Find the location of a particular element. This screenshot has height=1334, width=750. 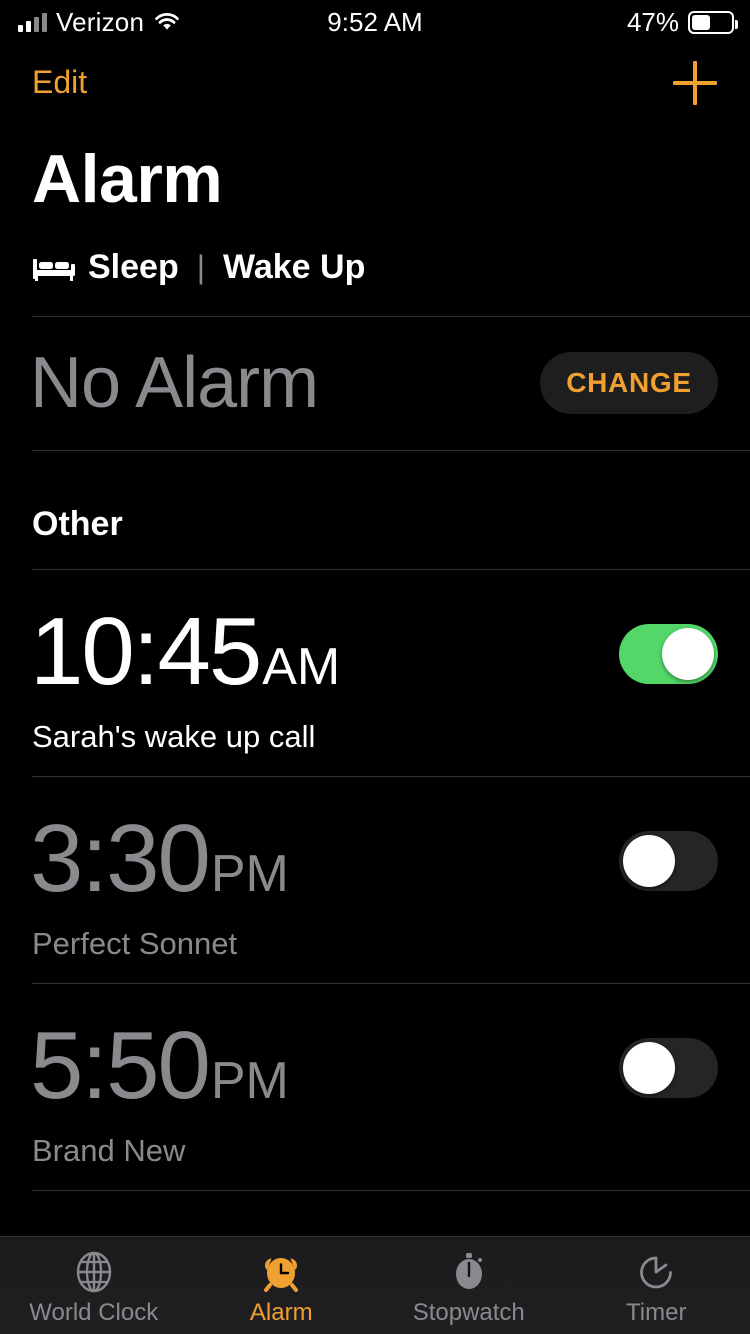

tab-label-timer: Timer is located at coordinates (656, 1312).